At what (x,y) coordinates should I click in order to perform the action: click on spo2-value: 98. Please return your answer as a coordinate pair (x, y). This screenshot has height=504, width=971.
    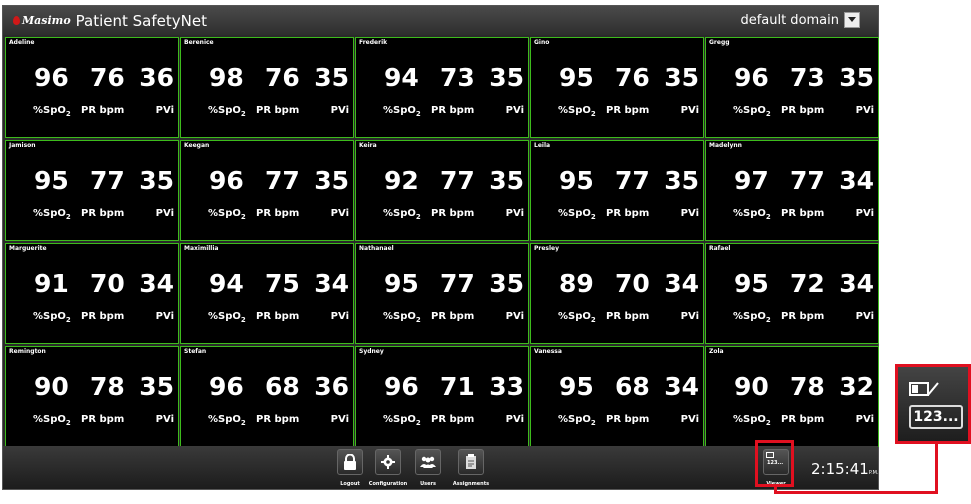
    Looking at the image, I should click on (226, 77).